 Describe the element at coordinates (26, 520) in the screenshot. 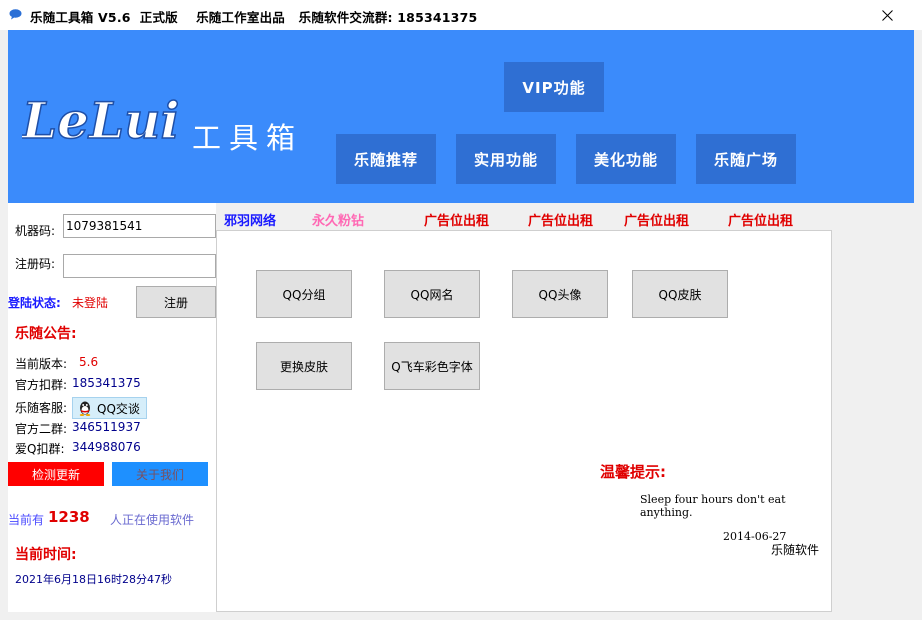

I see `online-prefix: 当前有` at that location.